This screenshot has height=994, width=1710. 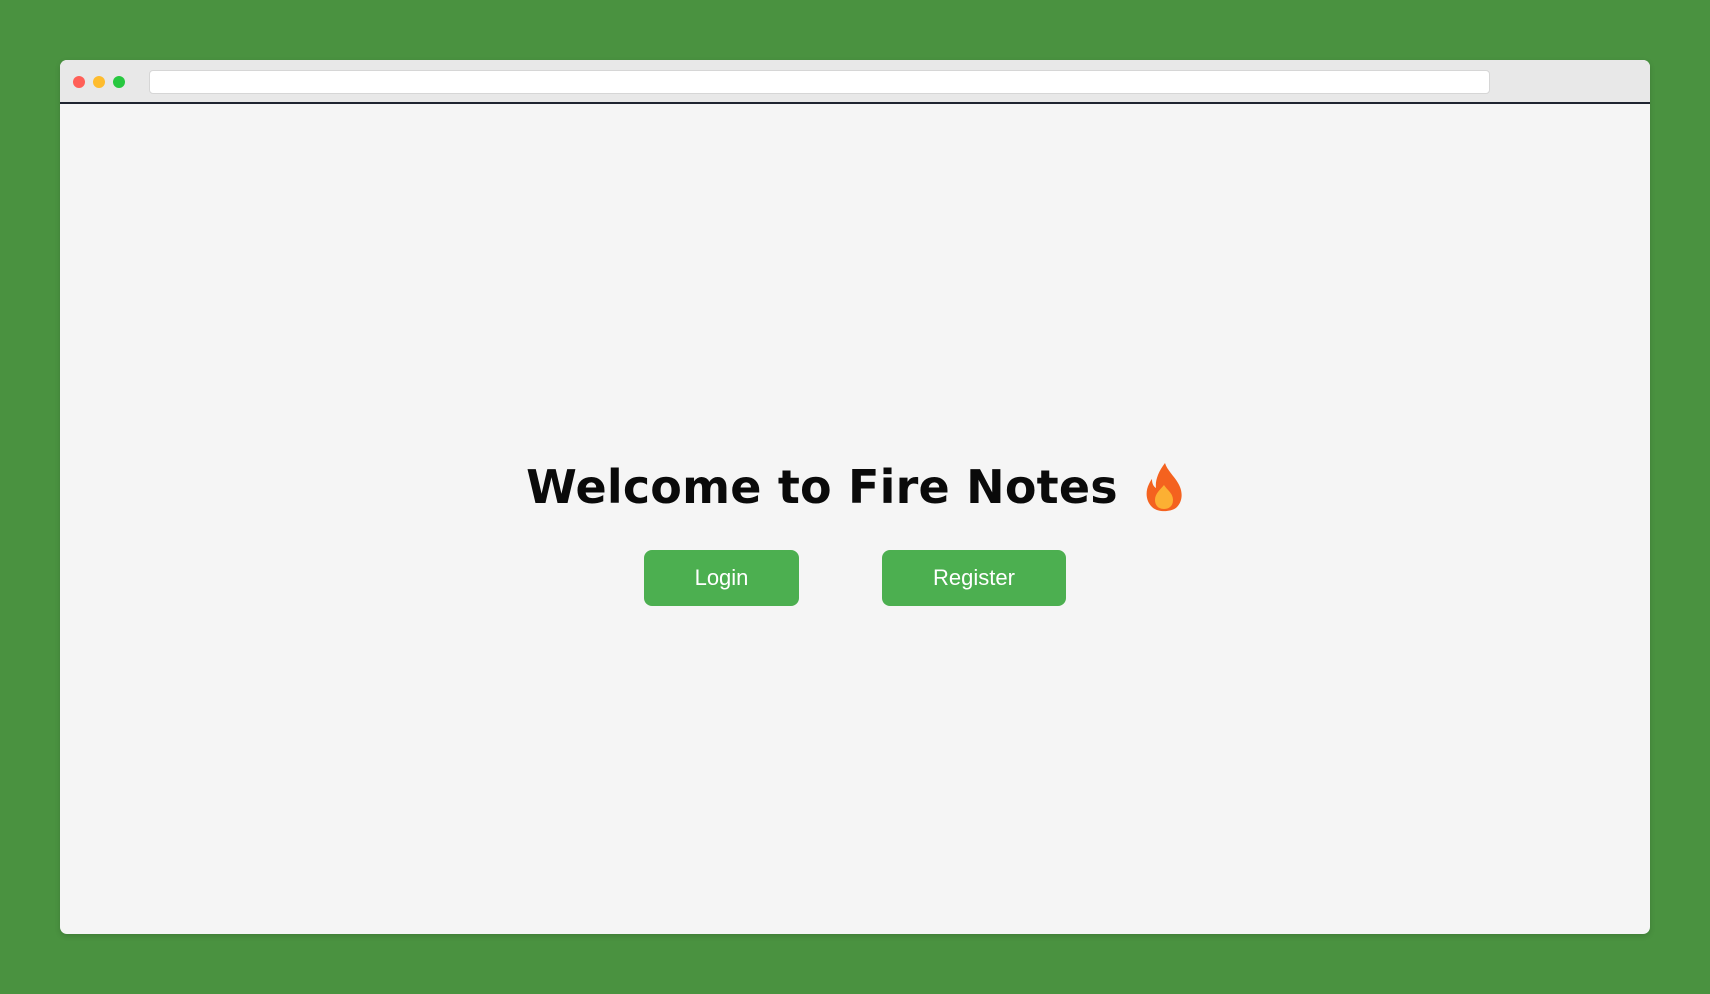 I want to click on fire-icon, so click(x=1164, y=487).